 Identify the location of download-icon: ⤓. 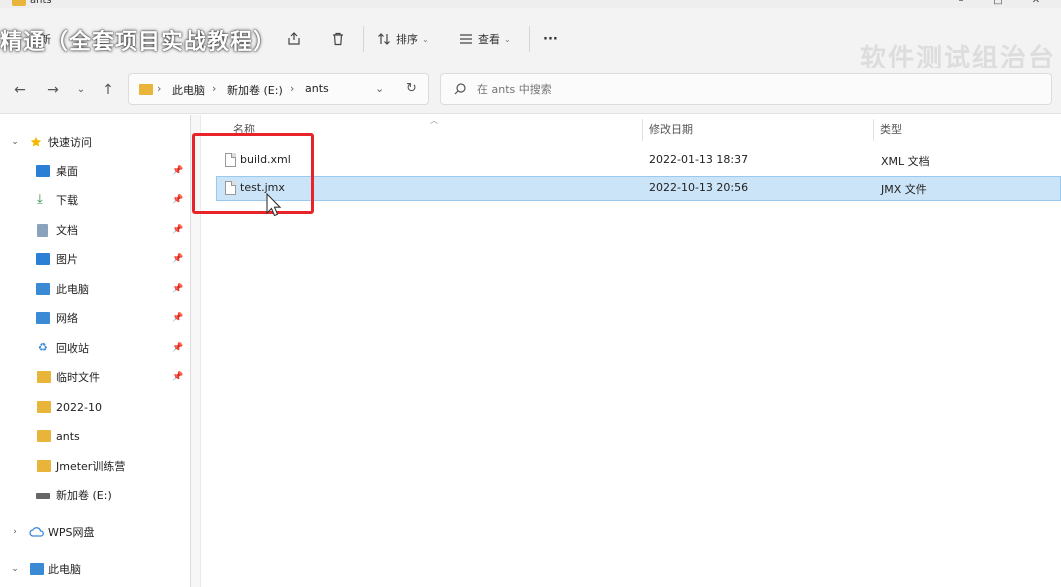
(40, 199).